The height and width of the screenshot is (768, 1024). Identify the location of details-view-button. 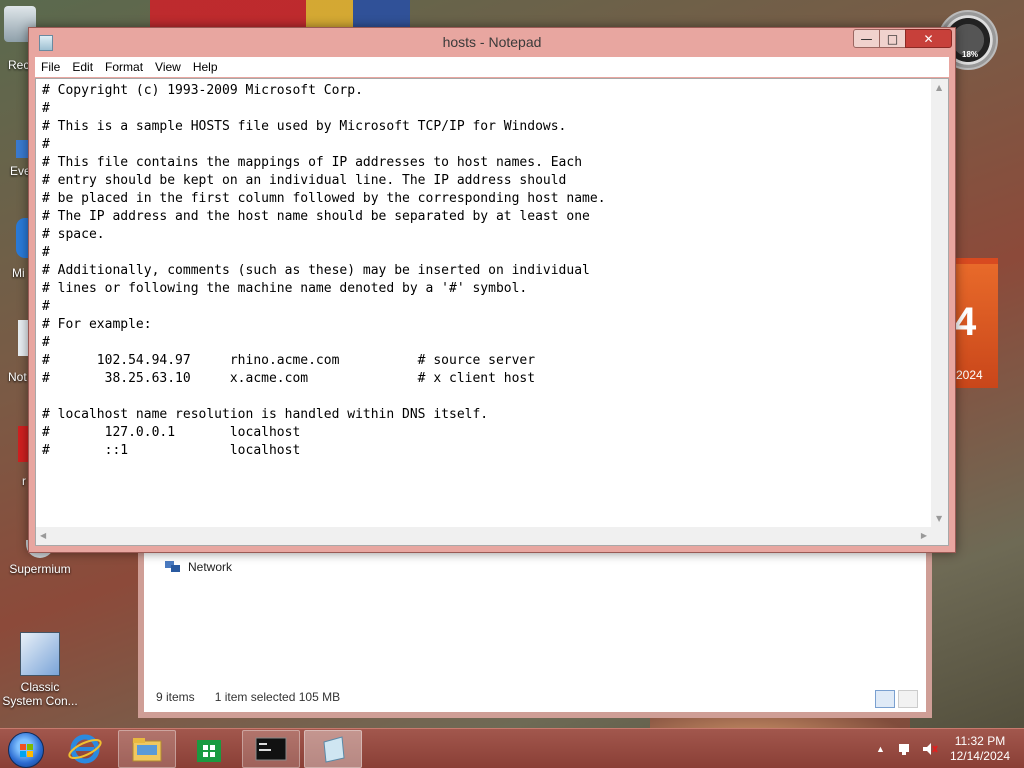
(885, 699).